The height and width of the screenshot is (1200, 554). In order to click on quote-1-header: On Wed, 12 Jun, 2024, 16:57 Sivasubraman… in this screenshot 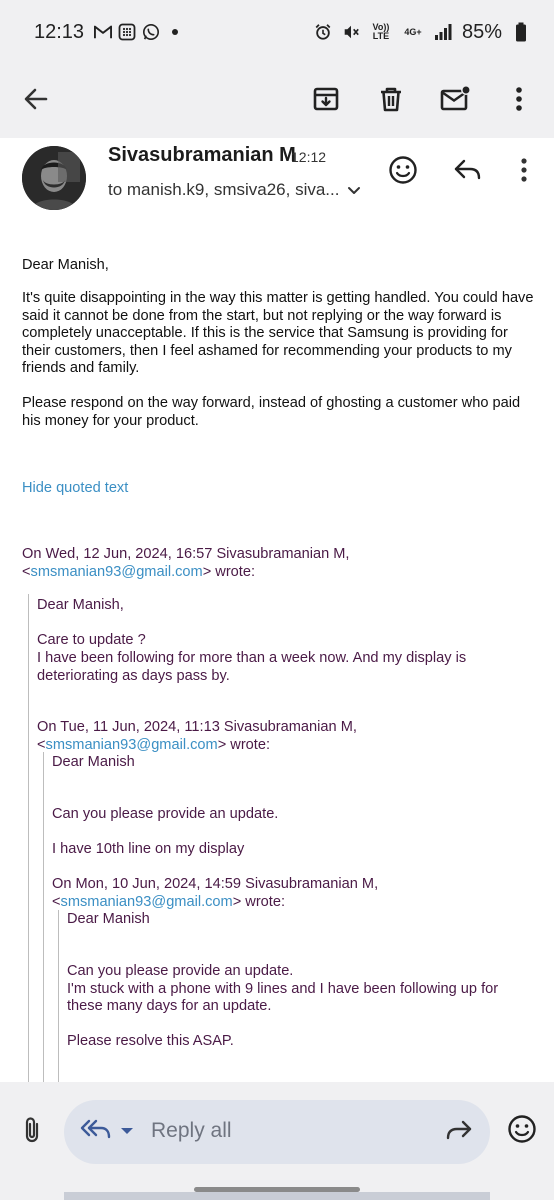, I will do `click(186, 554)`.